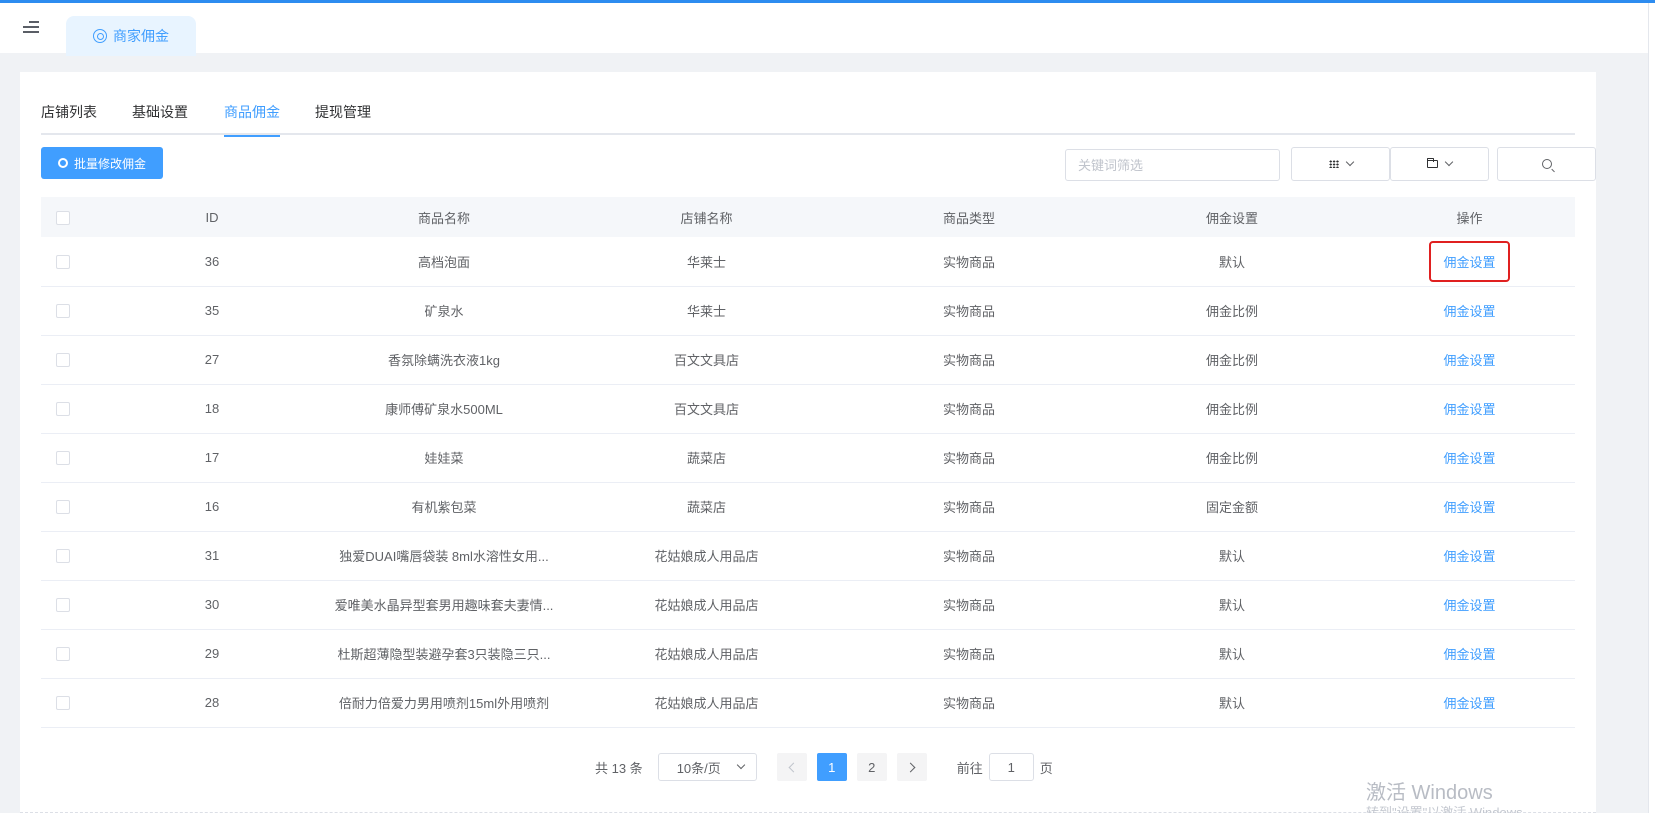  Describe the element at coordinates (63, 217) in the screenshot. I see `select-all-checkbox` at that location.